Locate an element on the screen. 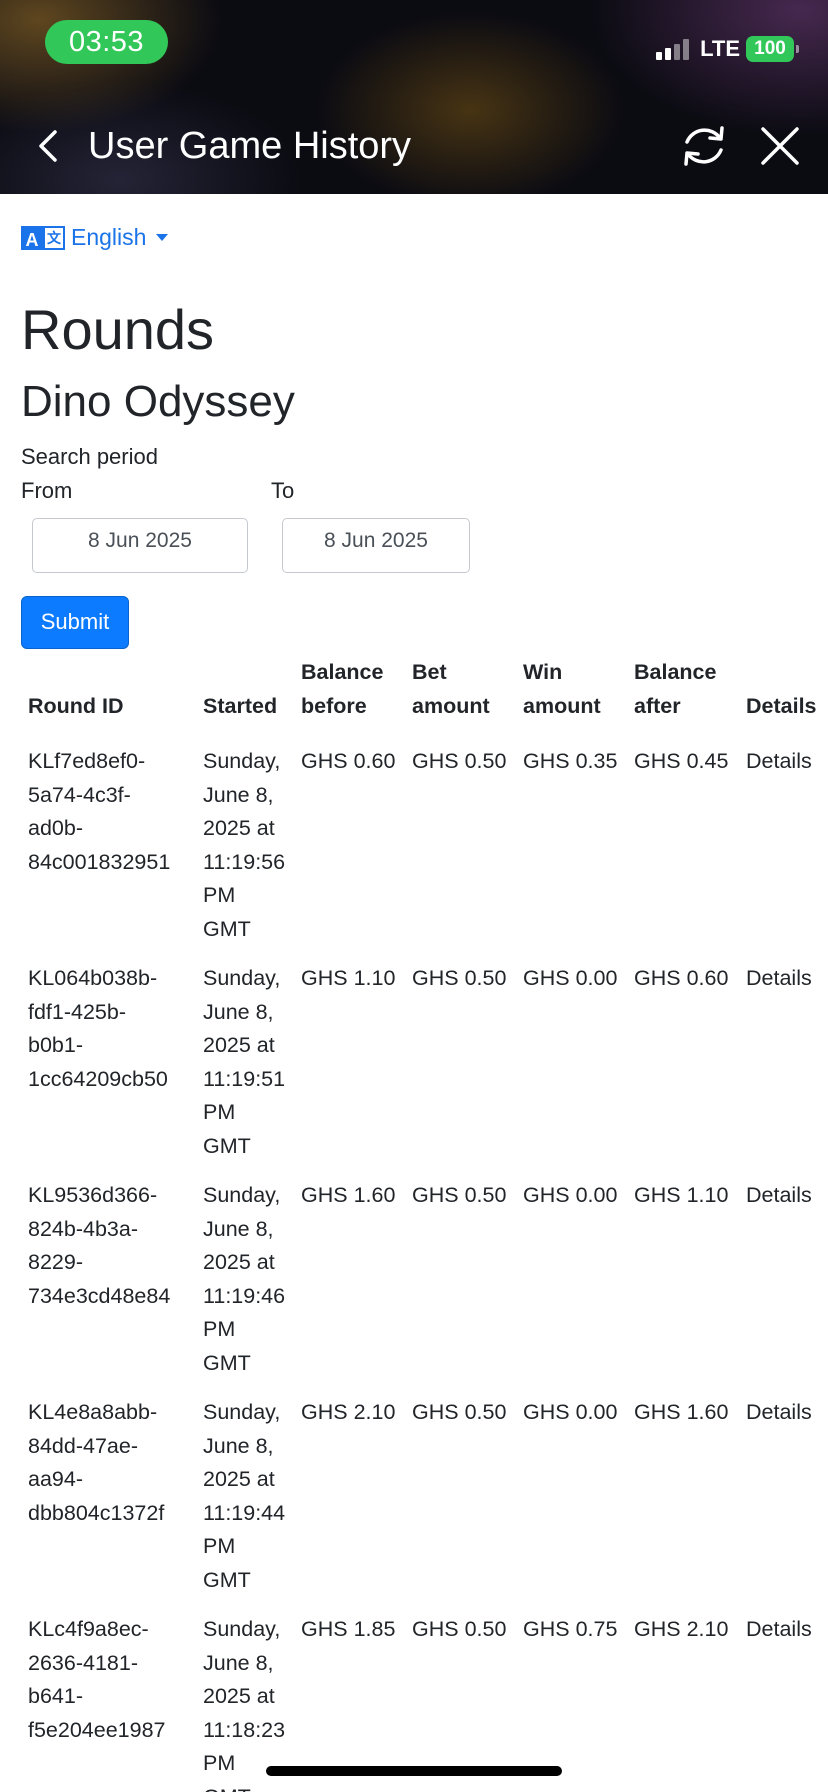  language-selector: A文 English is located at coordinates (95, 237).